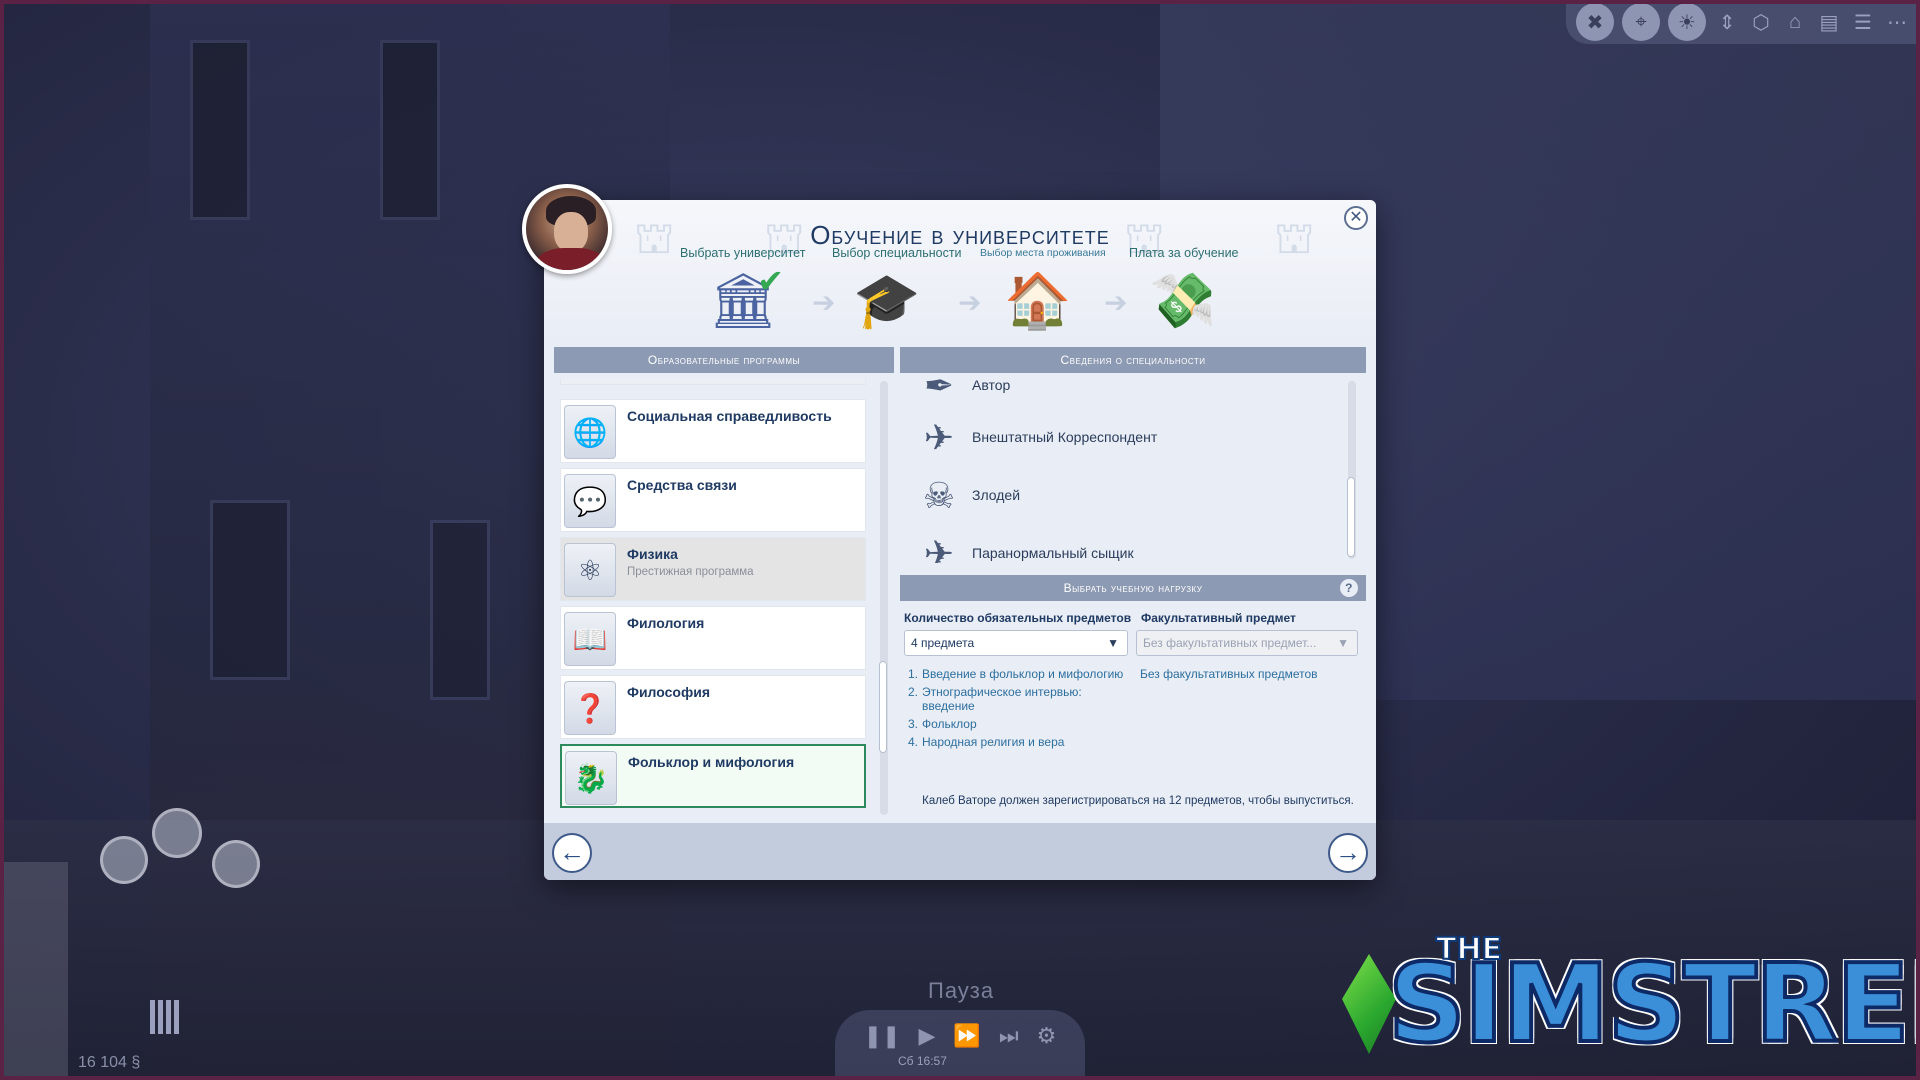  I want to click on no-elective-text: Без факультативных предметов, so click(1229, 674).